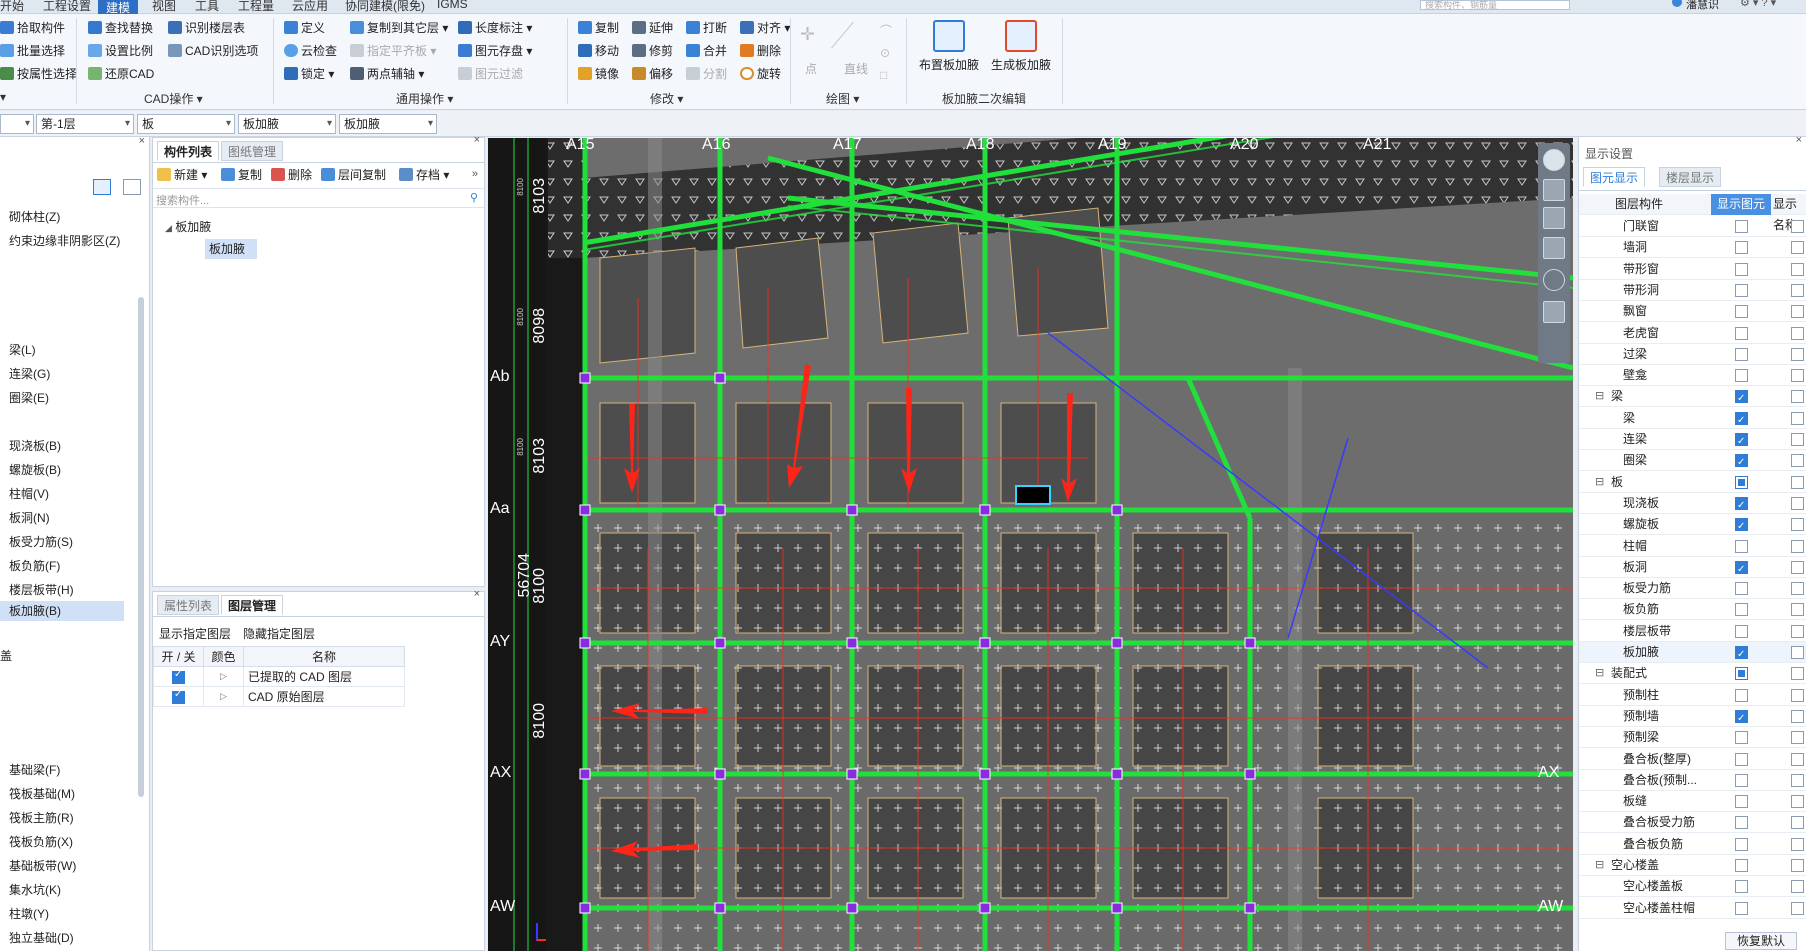 The width and height of the screenshot is (1806, 951). What do you see at coordinates (41, 841) in the screenshot?
I see `tree-item: 筏板负筋(X)` at bounding box center [41, 841].